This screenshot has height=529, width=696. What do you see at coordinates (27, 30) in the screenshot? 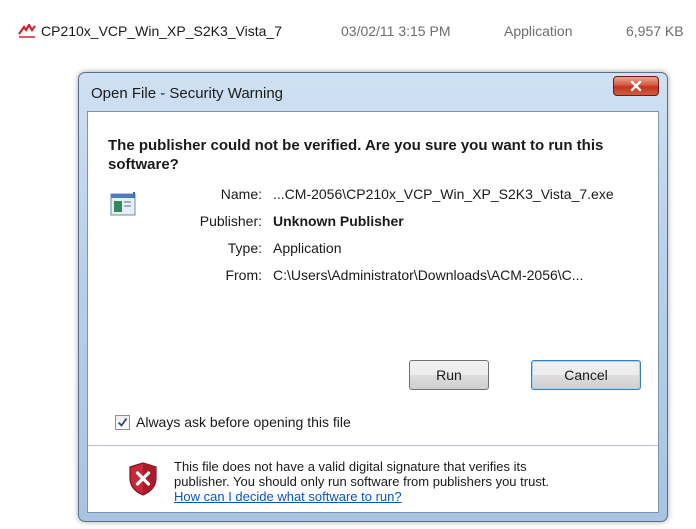
I see `application-file-icon` at bounding box center [27, 30].